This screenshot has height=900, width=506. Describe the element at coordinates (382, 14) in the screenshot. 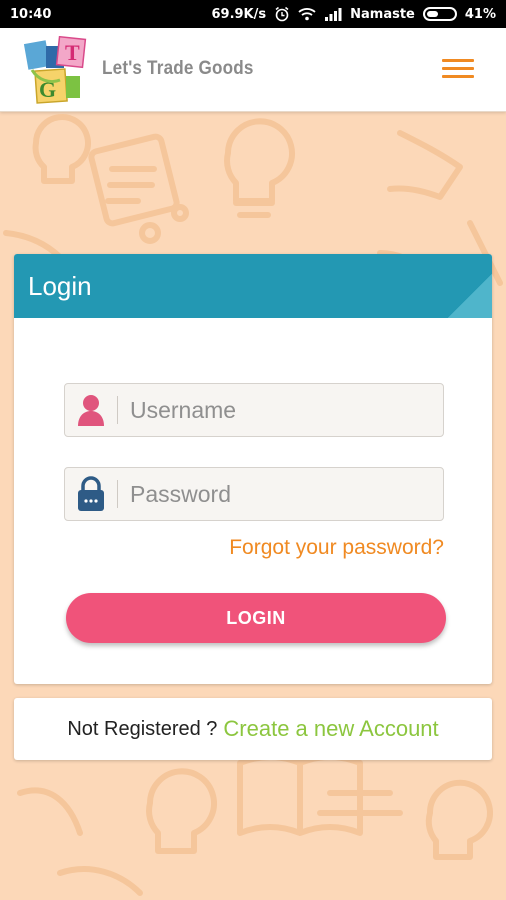

I see `carrier-name: Namaste` at that location.